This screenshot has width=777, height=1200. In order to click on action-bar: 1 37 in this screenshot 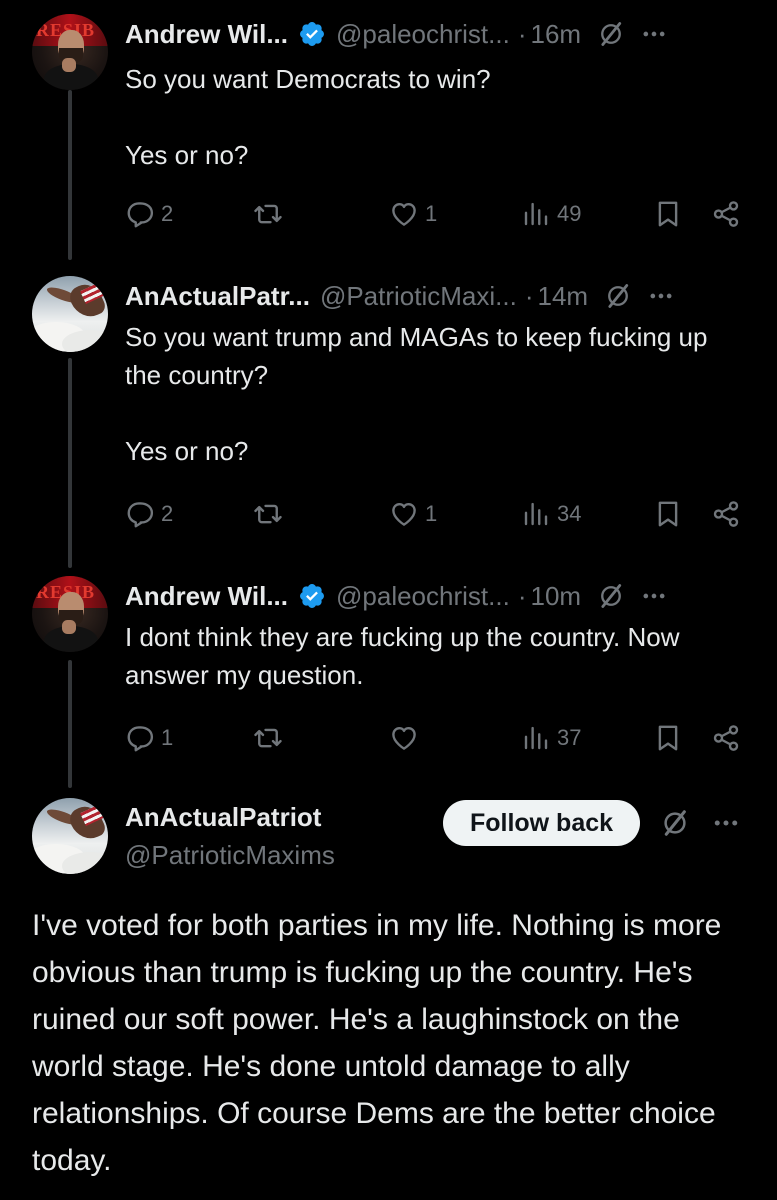, I will do `click(435, 738)`.